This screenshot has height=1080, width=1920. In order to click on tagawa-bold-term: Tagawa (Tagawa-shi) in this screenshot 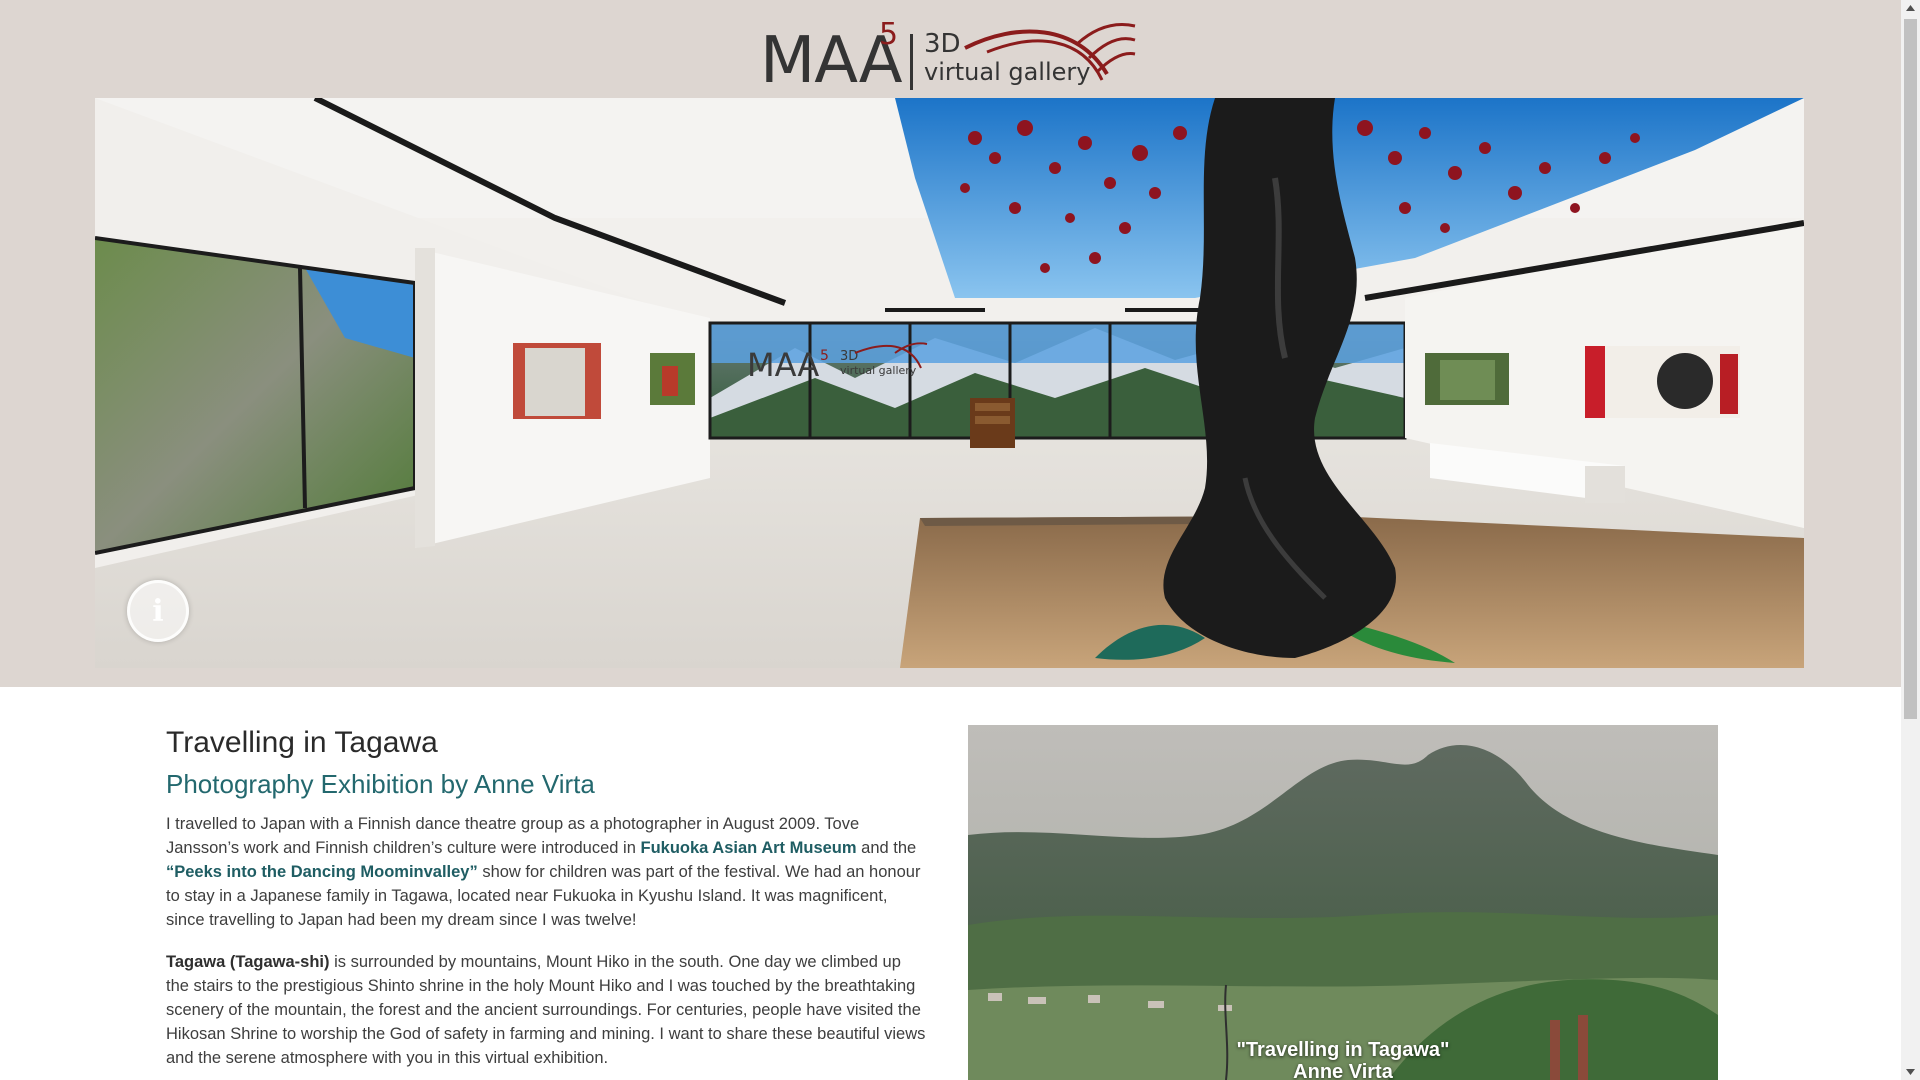, I will do `click(248, 962)`.